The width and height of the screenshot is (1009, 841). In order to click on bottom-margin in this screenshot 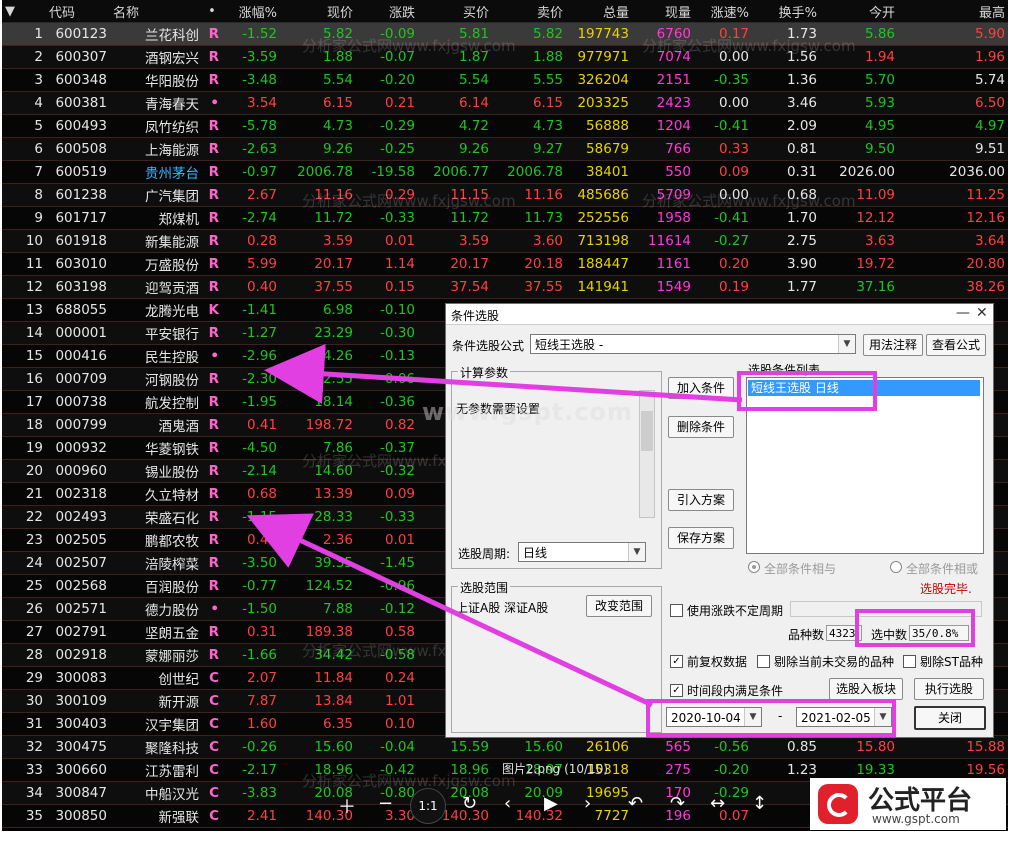, I will do `click(504, 836)`.